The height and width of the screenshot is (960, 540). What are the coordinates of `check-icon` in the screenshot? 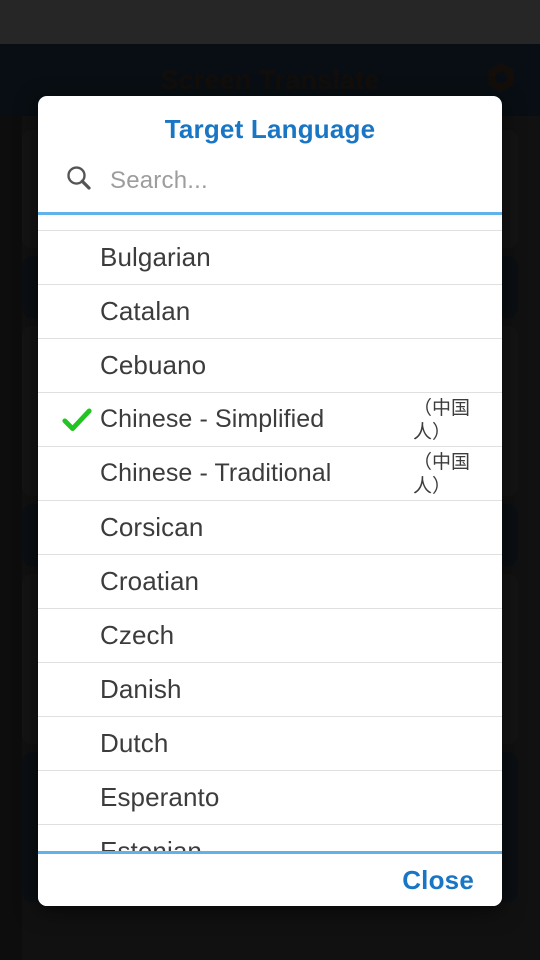 It's located at (80, 420).